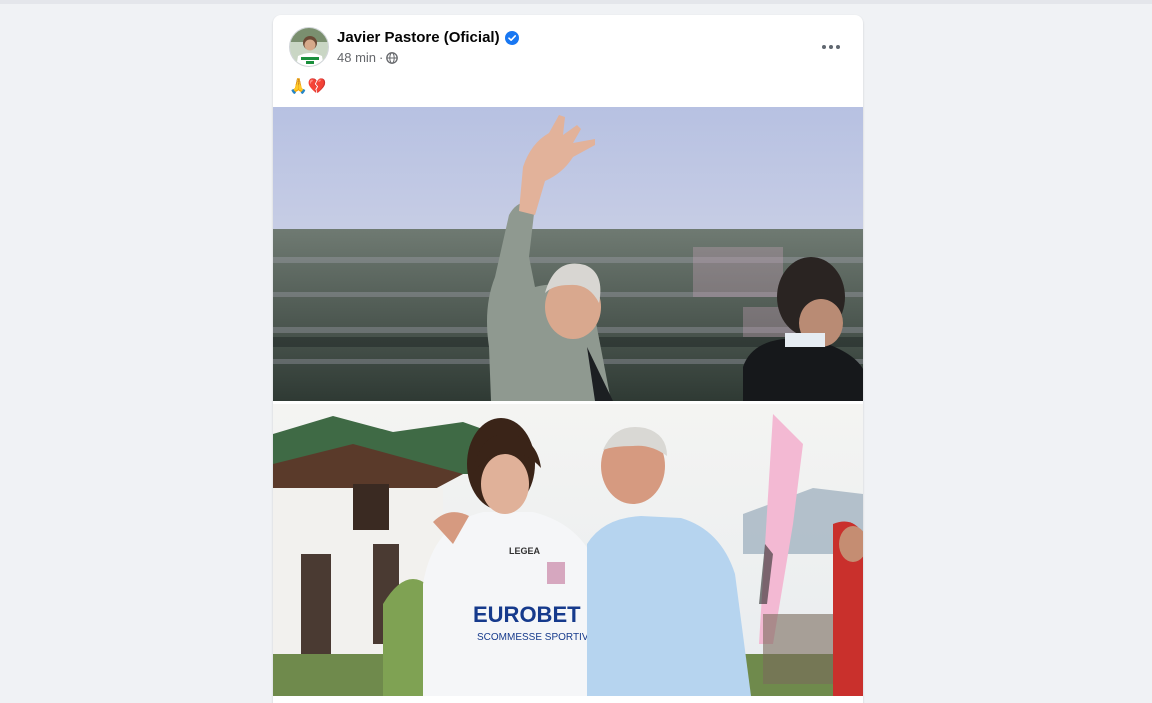 This screenshot has height=703, width=1152. I want to click on post-header: Javier Pastore (Oficial) 48 min · 🙏💔, so click(568, 61).